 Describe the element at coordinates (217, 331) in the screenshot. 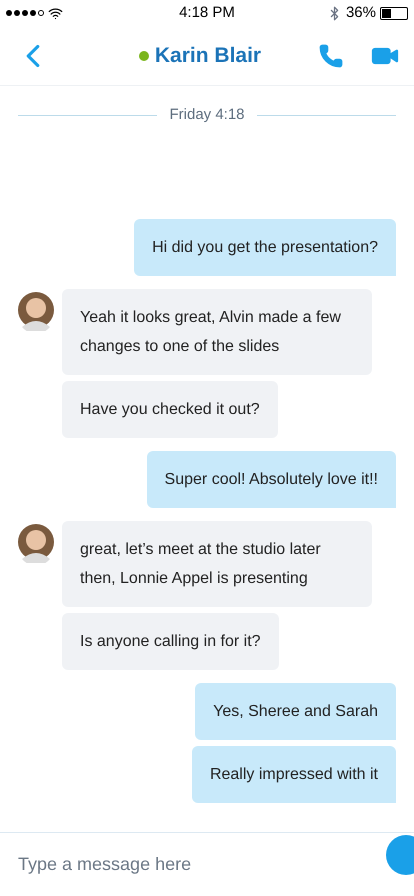

I see `received-message: Yeah it looks great, Alvin made a few changes to one of the slides` at that location.